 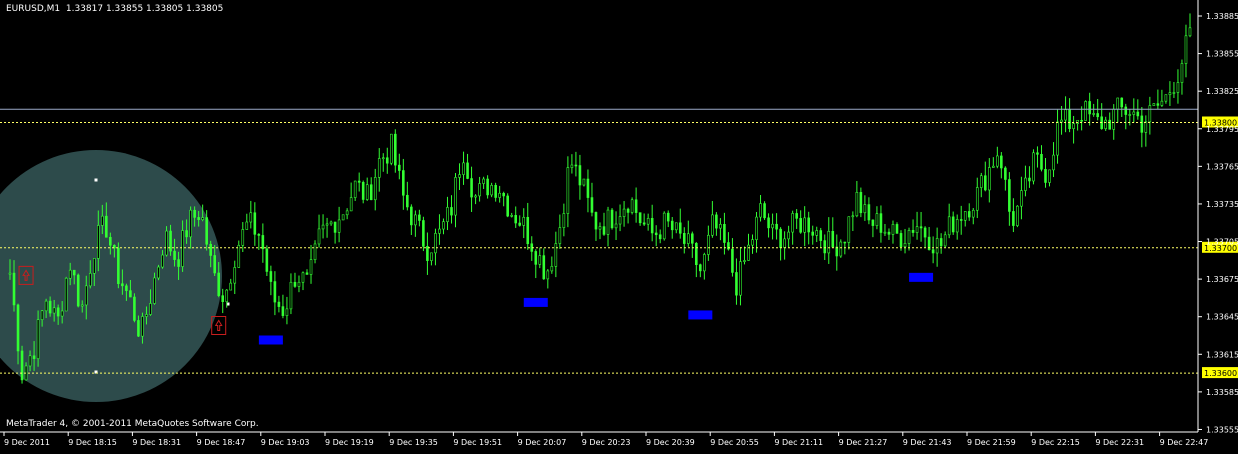 What do you see at coordinates (606, 442) in the screenshot?
I see `x-tick-label: 9 Dec 20:23` at bounding box center [606, 442].